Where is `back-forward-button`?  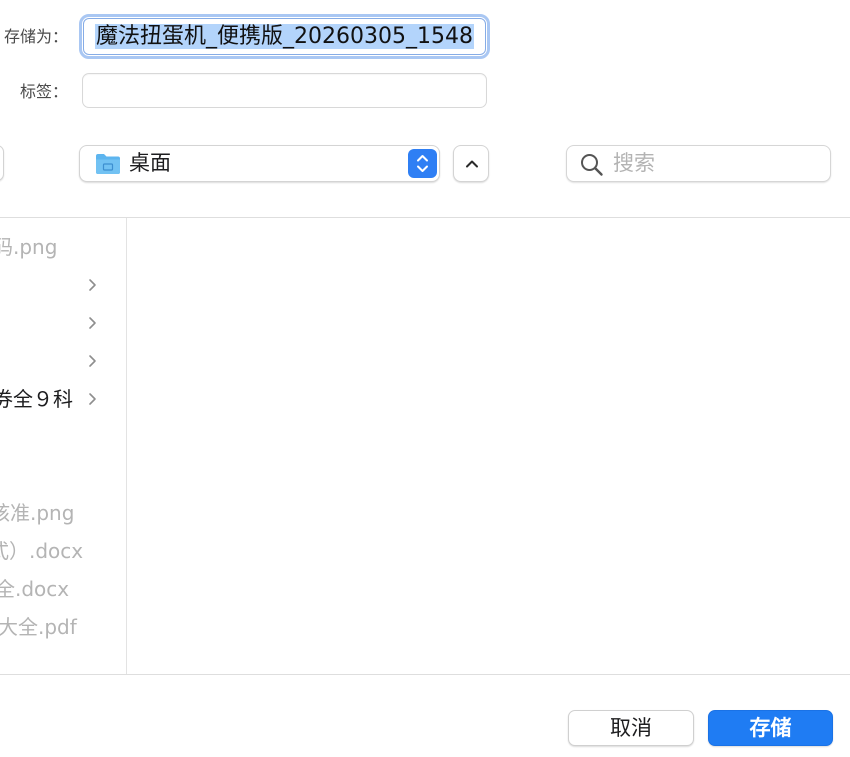 back-forward-button is located at coordinates (2, 163).